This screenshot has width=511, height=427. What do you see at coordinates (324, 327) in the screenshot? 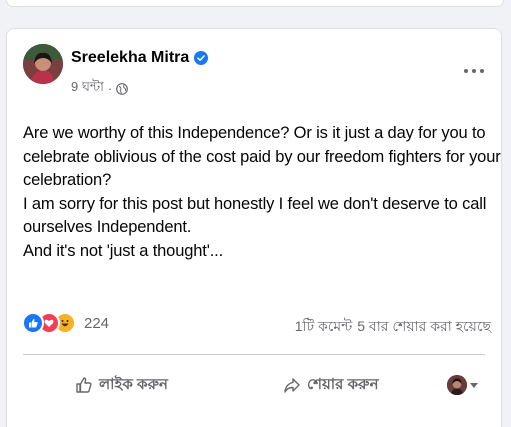
I see `comment-count-link: 1টি কমেন্ট` at bounding box center [324, 327].